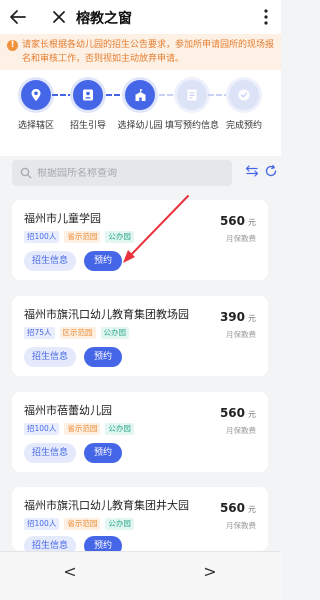 The height and width of the screenshot is (600, 320). I want to click on check-circle-icon, so click(244, 95).